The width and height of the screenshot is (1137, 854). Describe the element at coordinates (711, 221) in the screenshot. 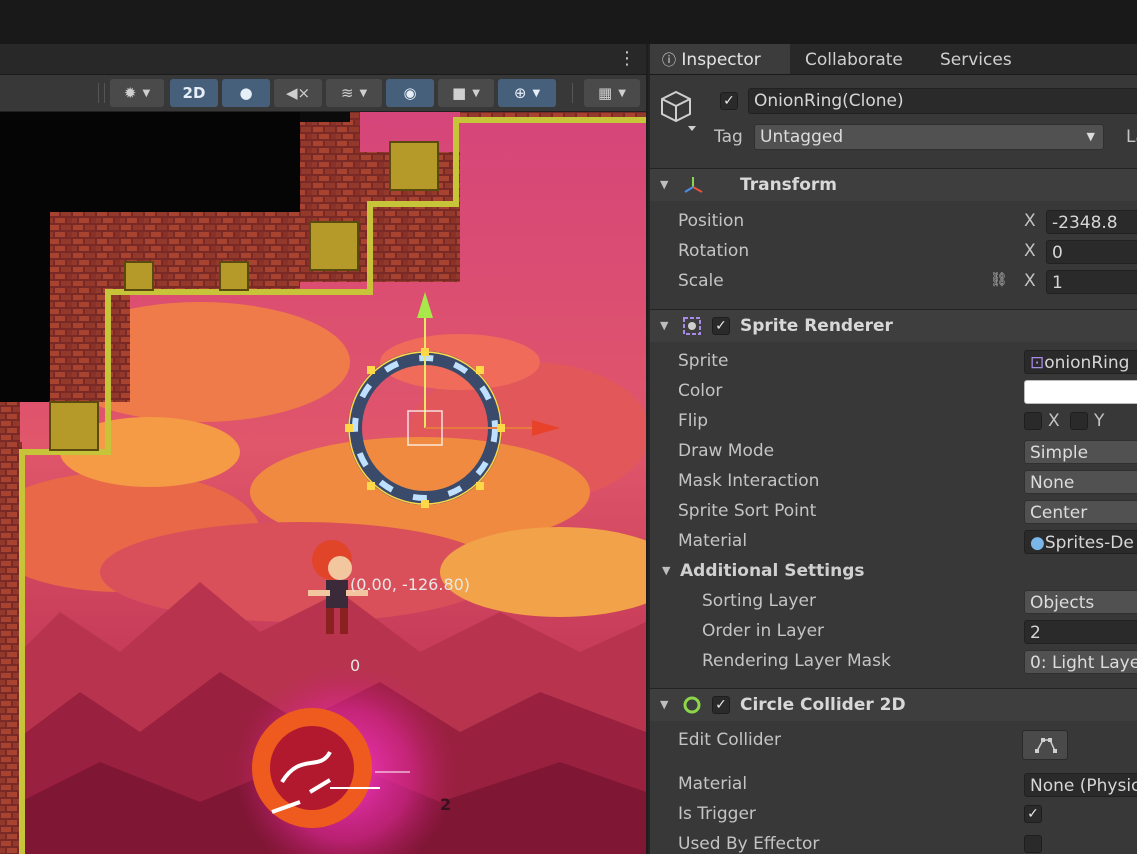

I see `position-label: Position` at that location.